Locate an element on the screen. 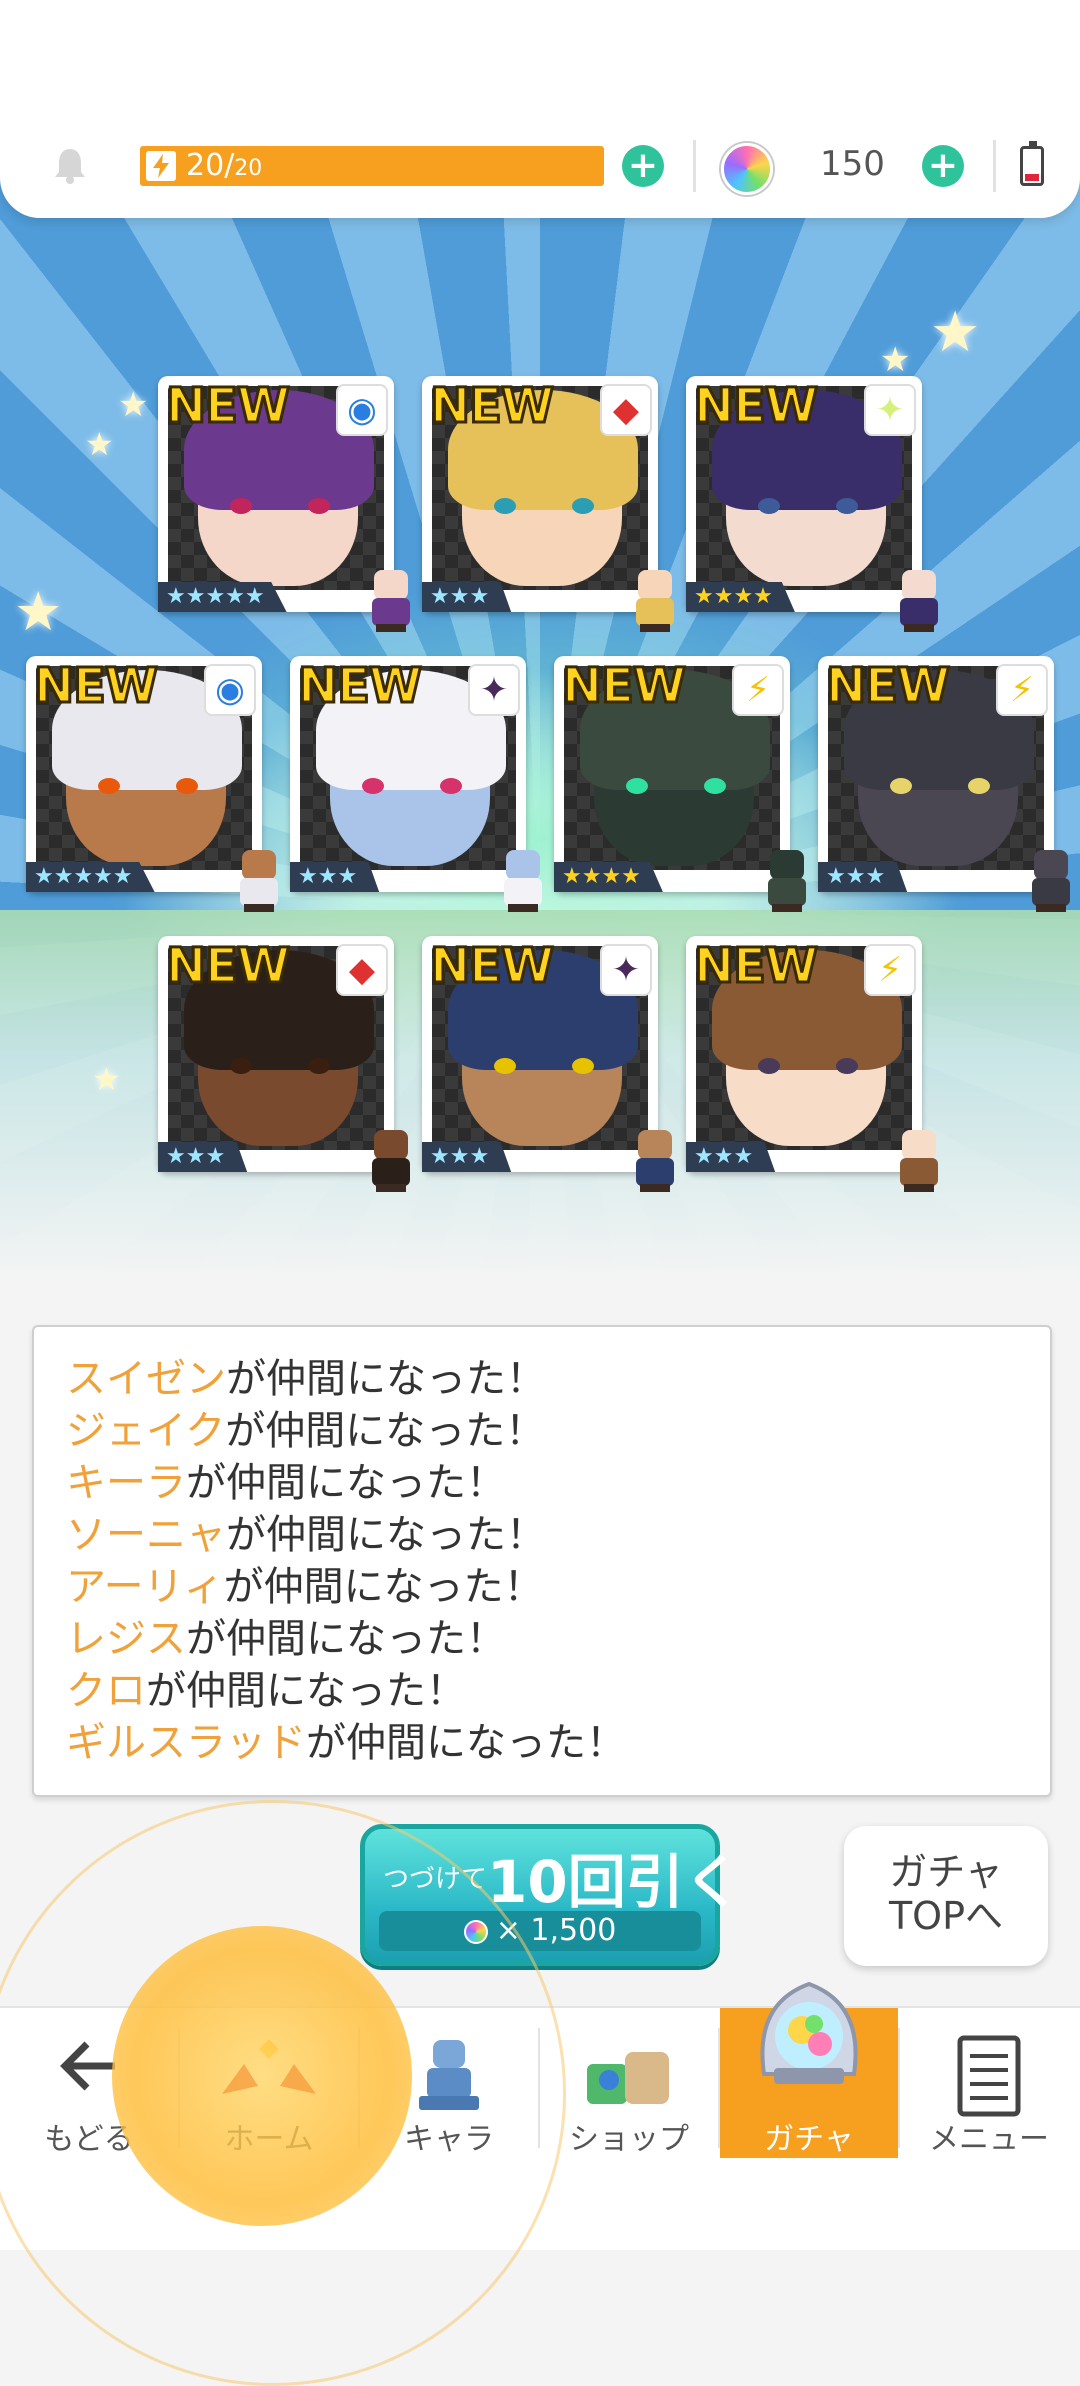 The width and height of the screenshot is (1080, 2386). rarity-stars: ★★★★★ is located at coordinates (222, 597).